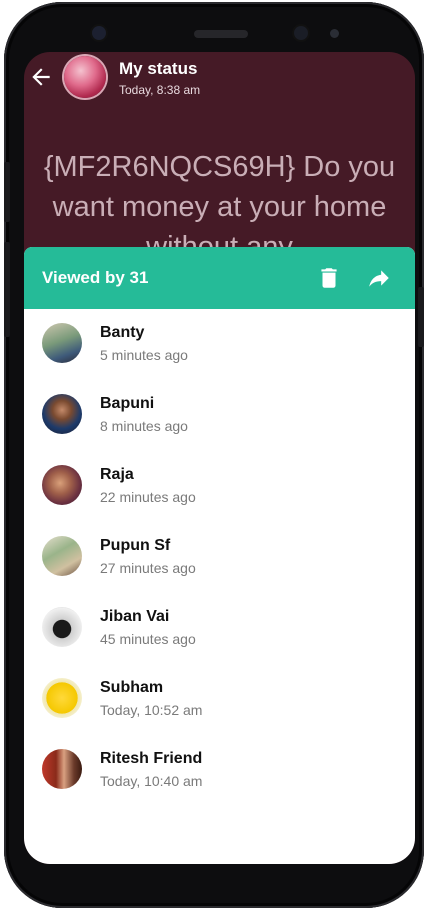 The height and width of the screenshot is (912, 430). What do you see at coordinates (132, 687) in the screenshot?
I see `viewer-name: Subham` at bounding box center [132, 687].